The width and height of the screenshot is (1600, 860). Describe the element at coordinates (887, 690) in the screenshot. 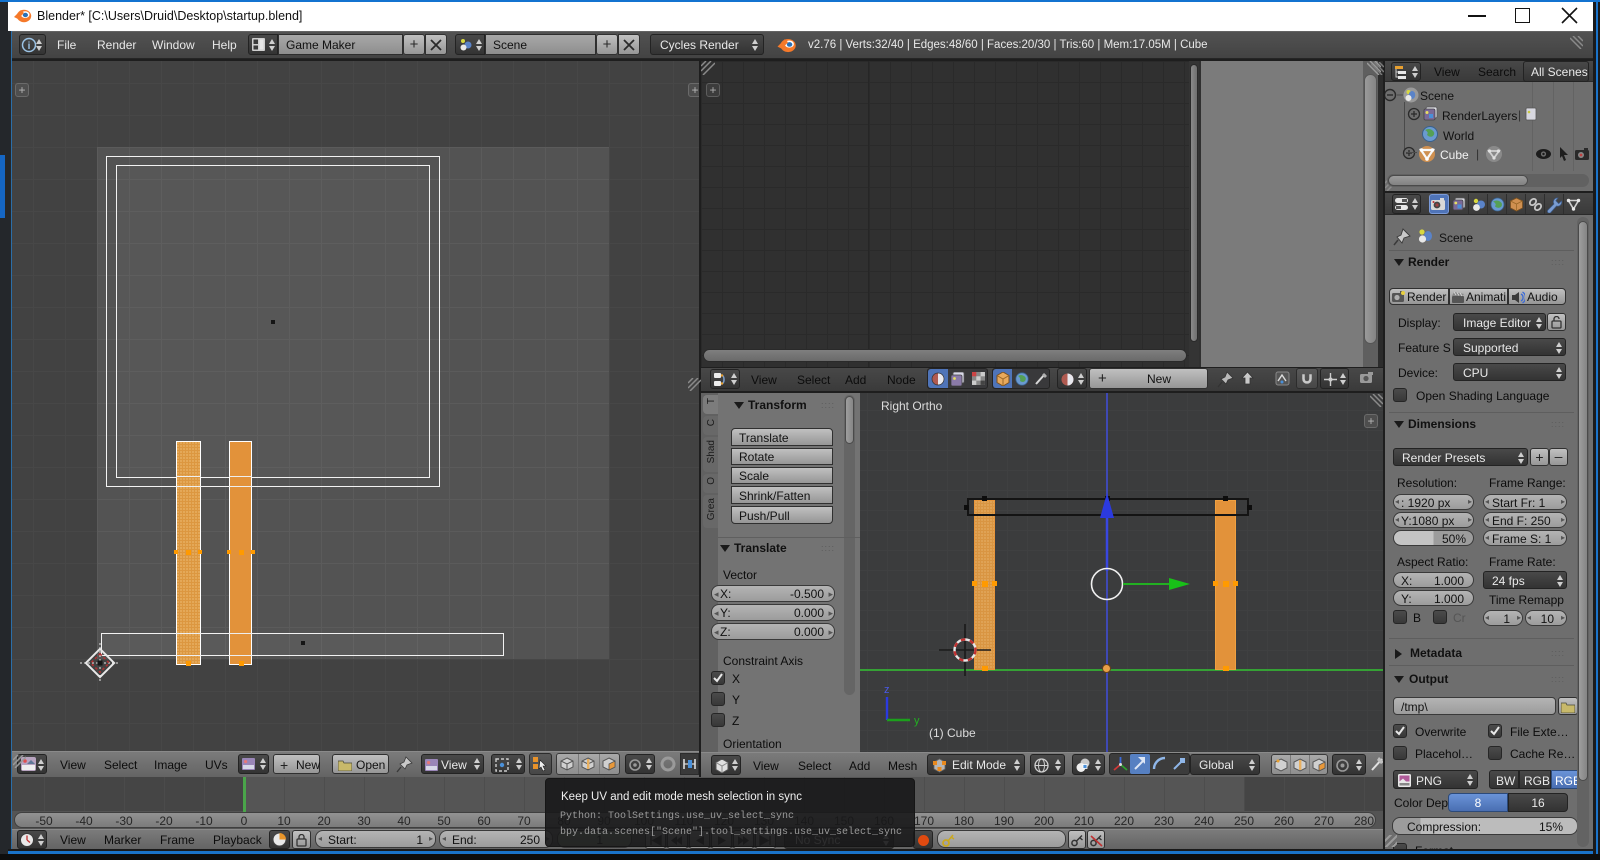

I see `svg-text: z` at that location.